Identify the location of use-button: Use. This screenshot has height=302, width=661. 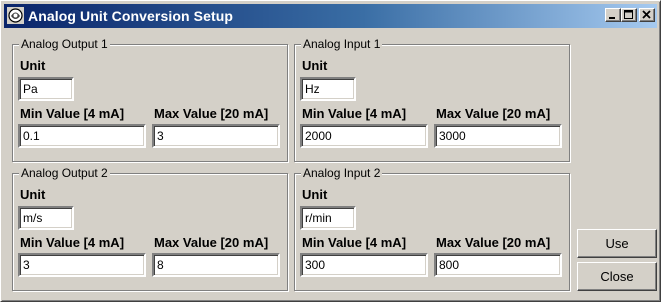
(617, 243).